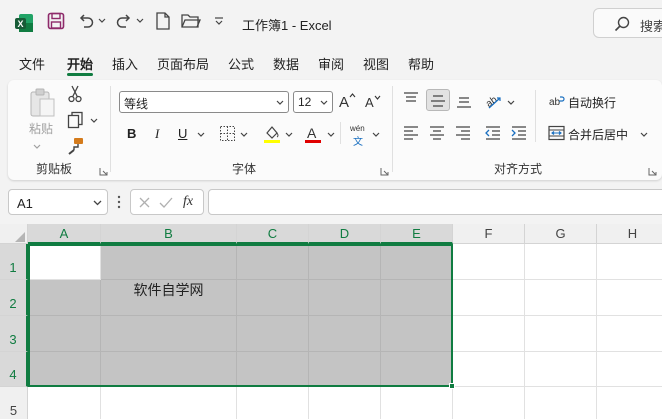 Image resolution: width=662 pixels, height=419 pixels. I want to click on cell-a4, so click(64, 369).